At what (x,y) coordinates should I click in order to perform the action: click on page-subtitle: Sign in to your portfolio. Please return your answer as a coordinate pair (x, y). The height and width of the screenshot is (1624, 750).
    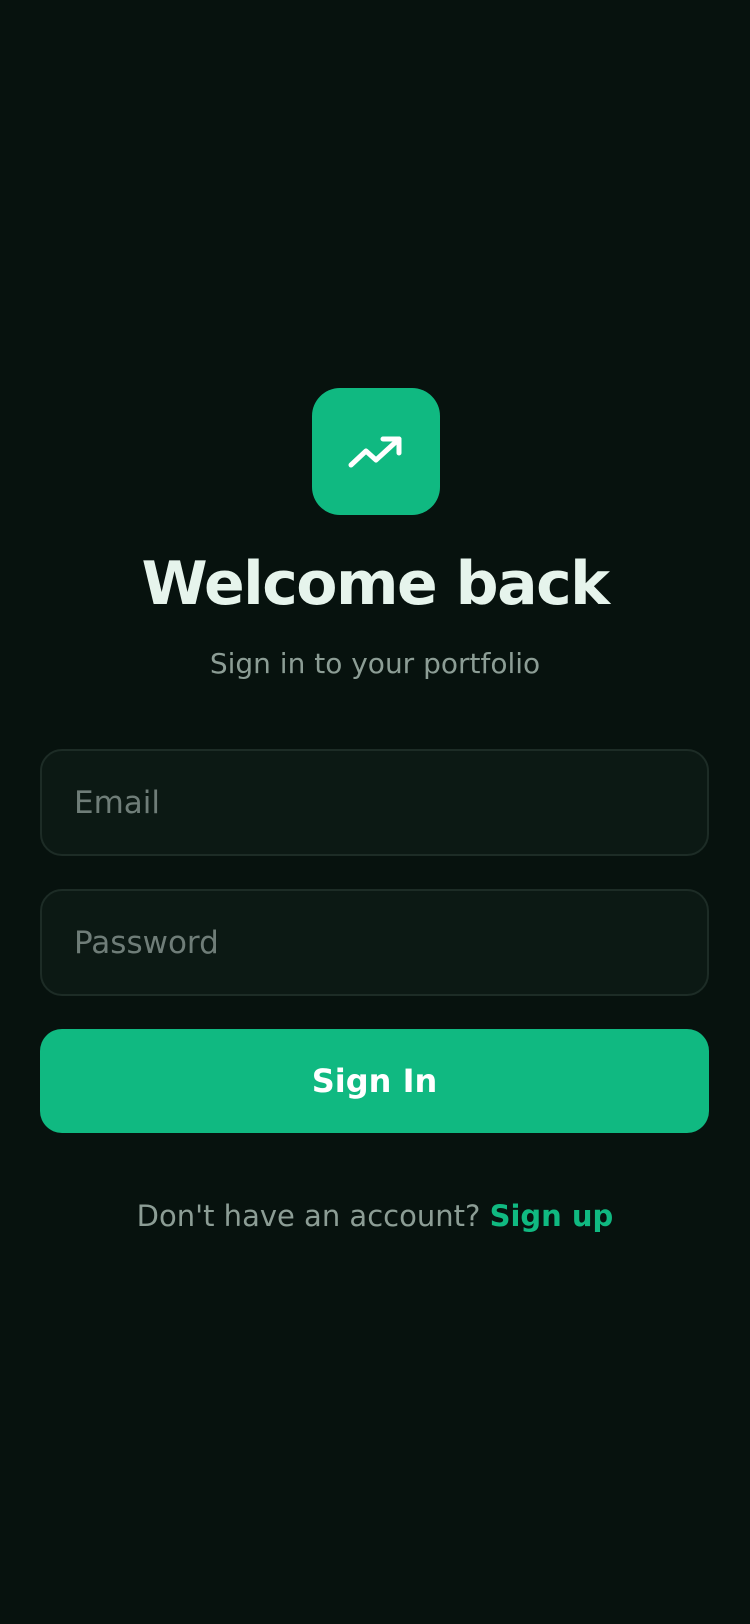
    Looking at the image, I should click on (375, 663).